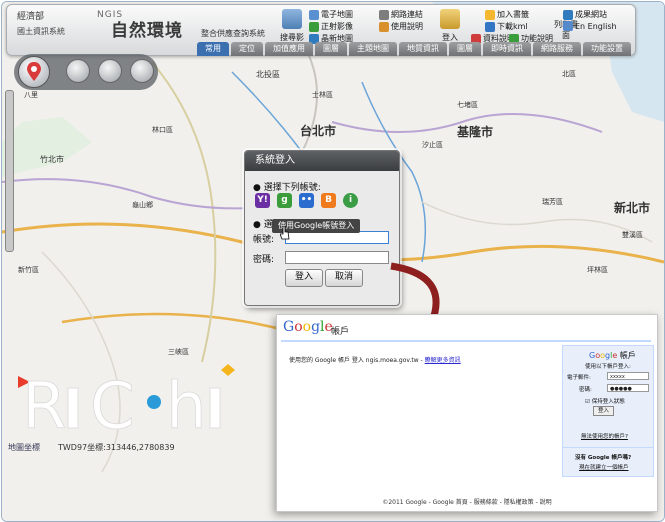 The width and height of the screenshot is (665, 522). What do you see at coordinates (373, 49) in the screenshot?
I see `tab-theme-map: 主題地圖` at bounding box center [373, 49].